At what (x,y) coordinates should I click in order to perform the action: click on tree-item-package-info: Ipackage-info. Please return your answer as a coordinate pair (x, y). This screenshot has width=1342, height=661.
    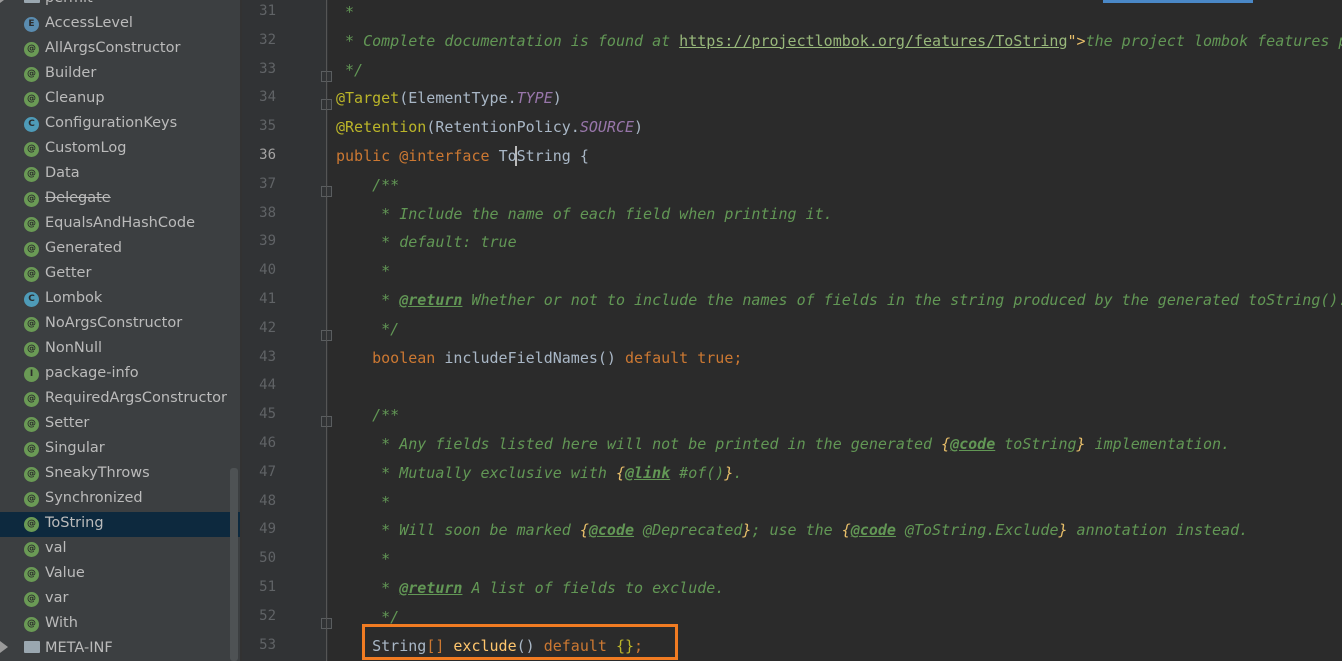
    Looking at the image, I should click on (120, 374).